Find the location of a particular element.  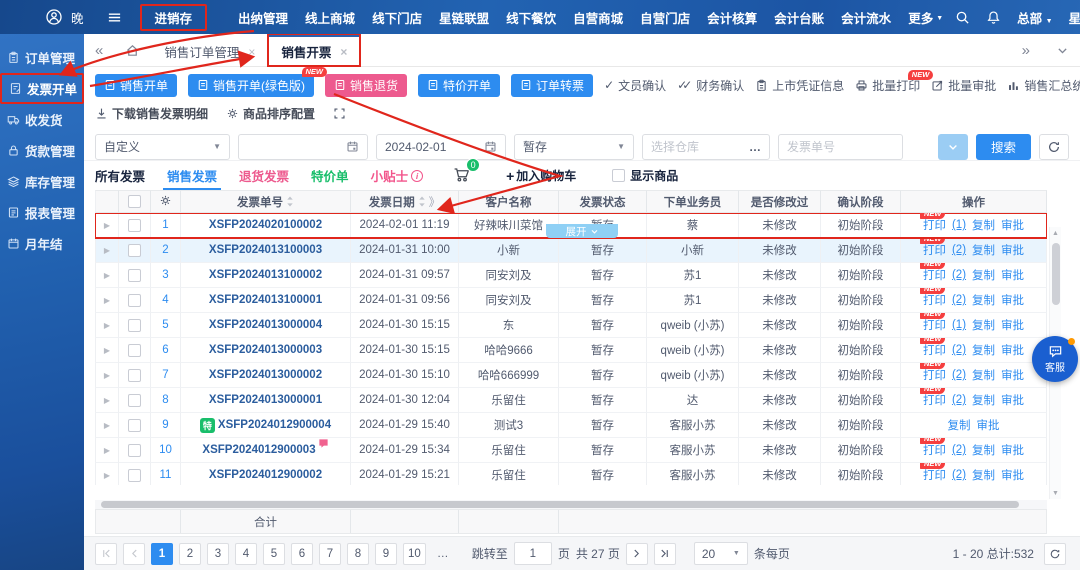

page-number-button: 2 is located at coordinates (190, 553).